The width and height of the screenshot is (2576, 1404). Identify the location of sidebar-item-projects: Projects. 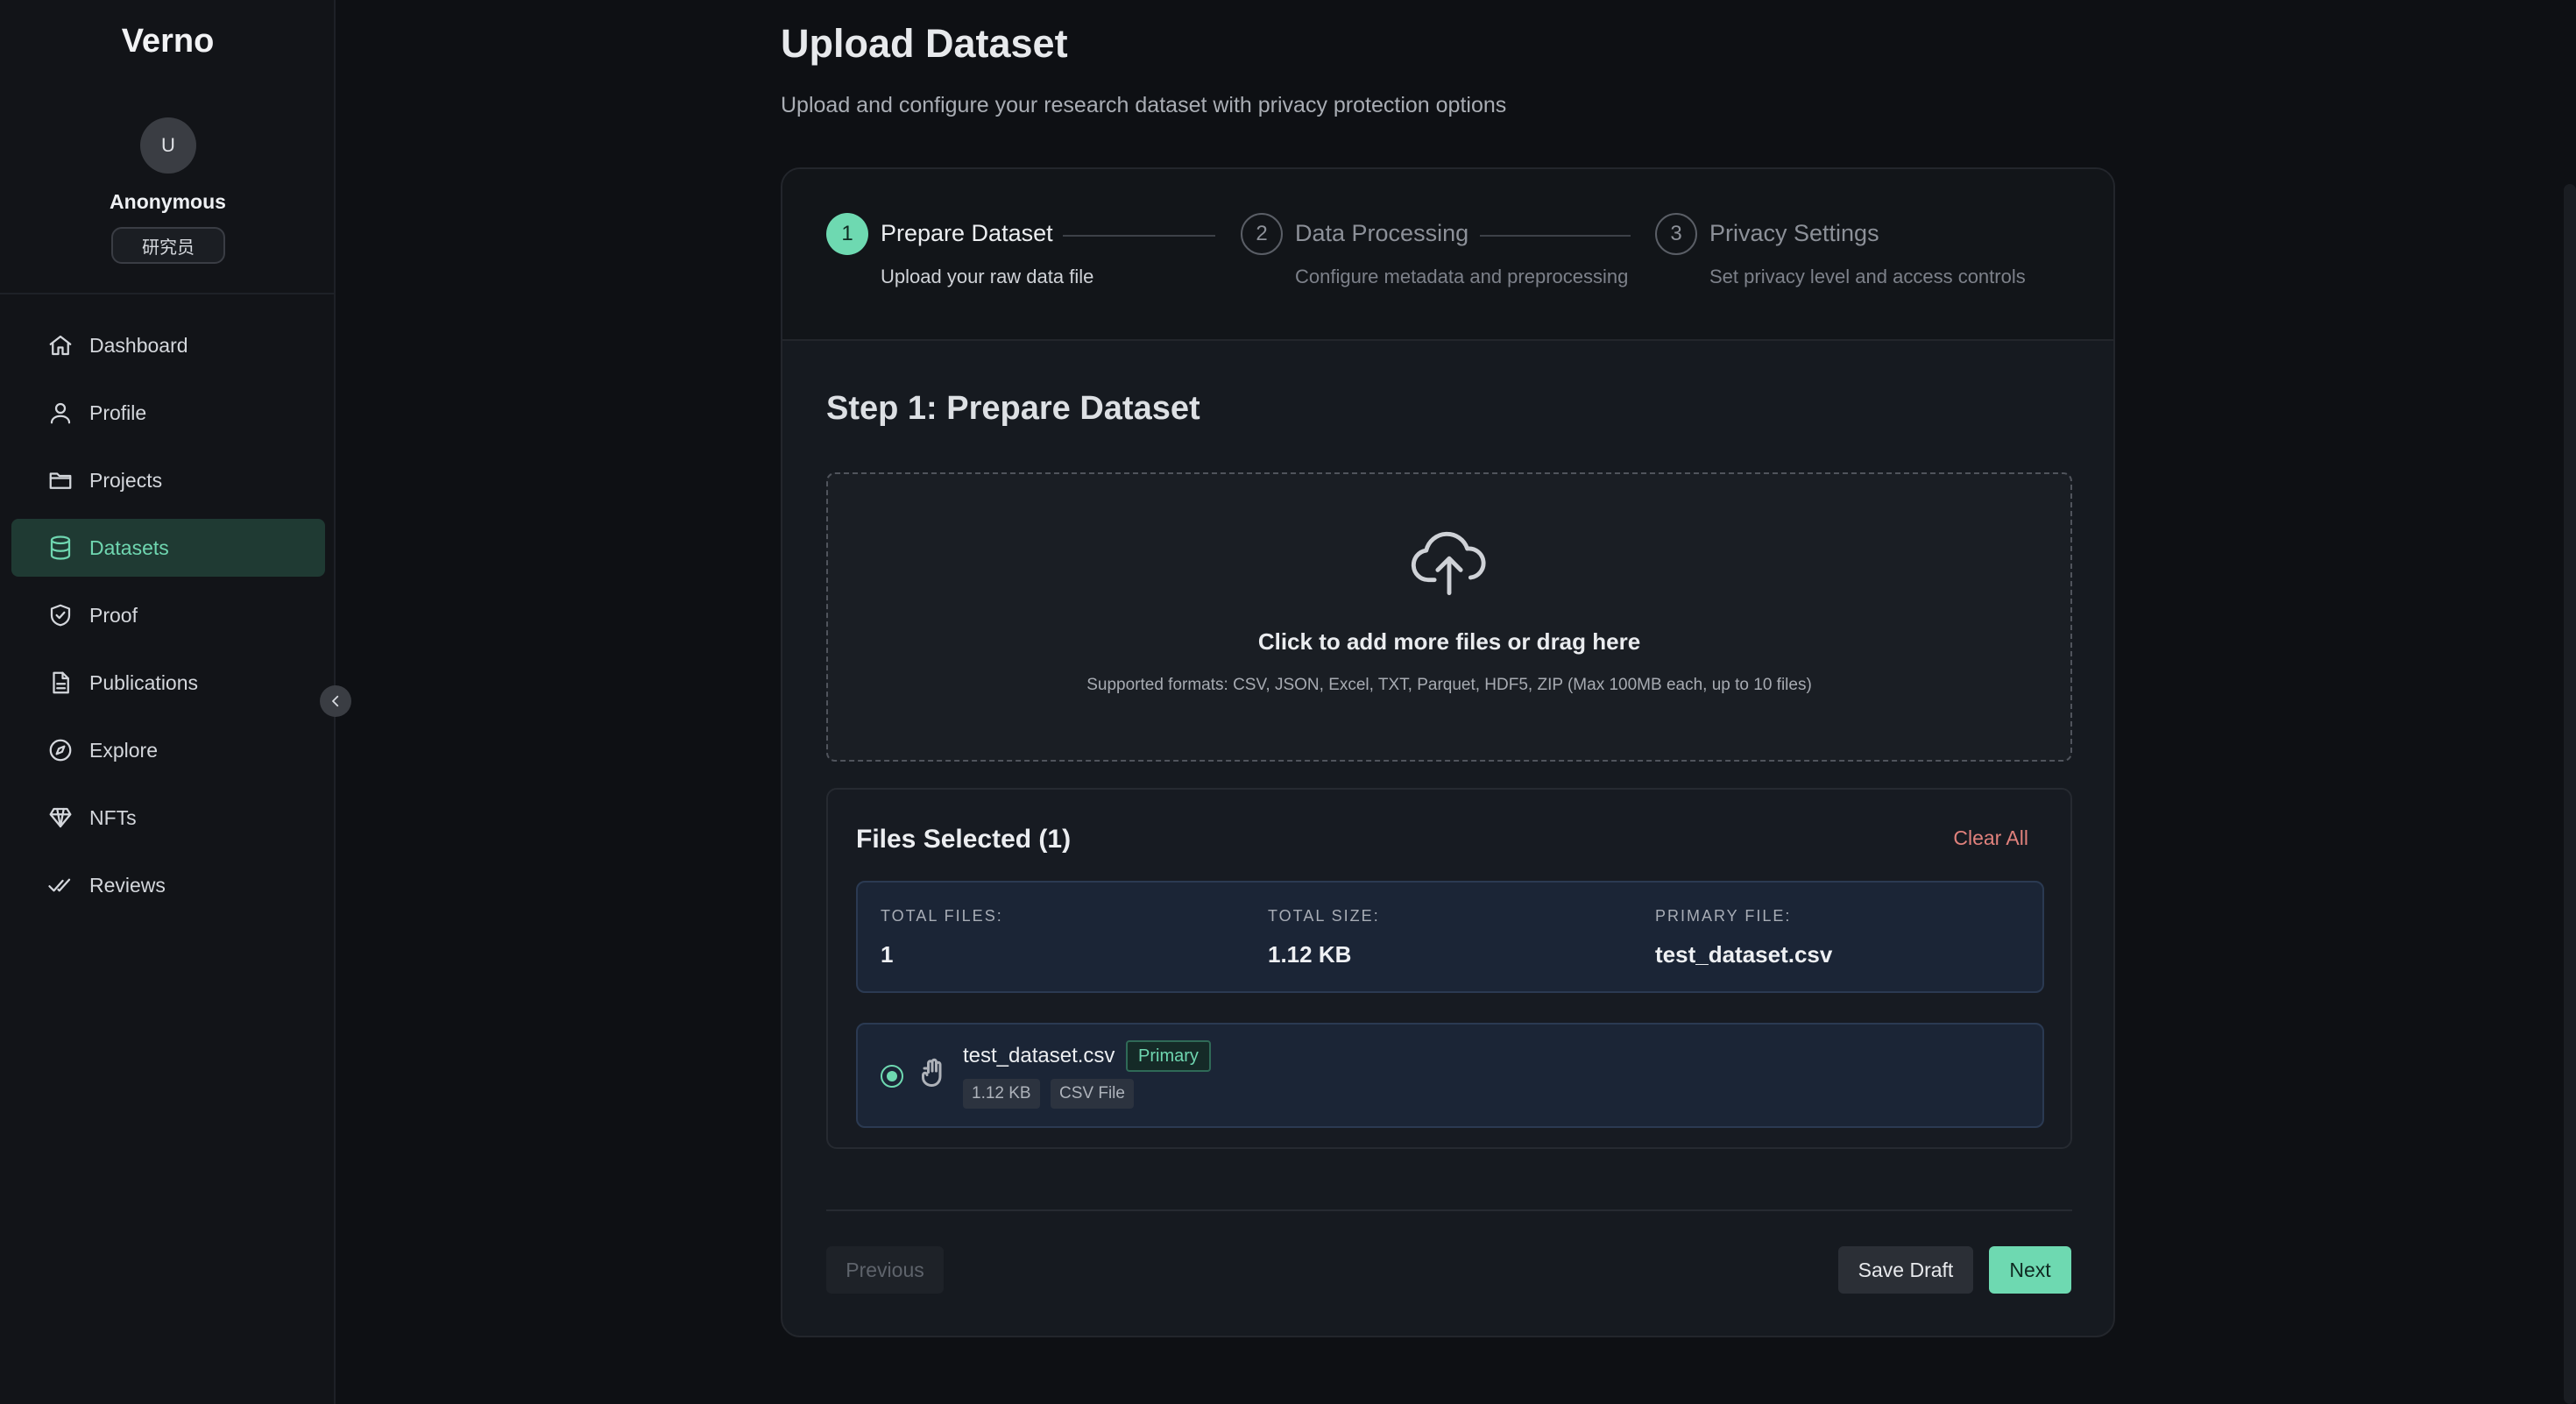
(168, 480).